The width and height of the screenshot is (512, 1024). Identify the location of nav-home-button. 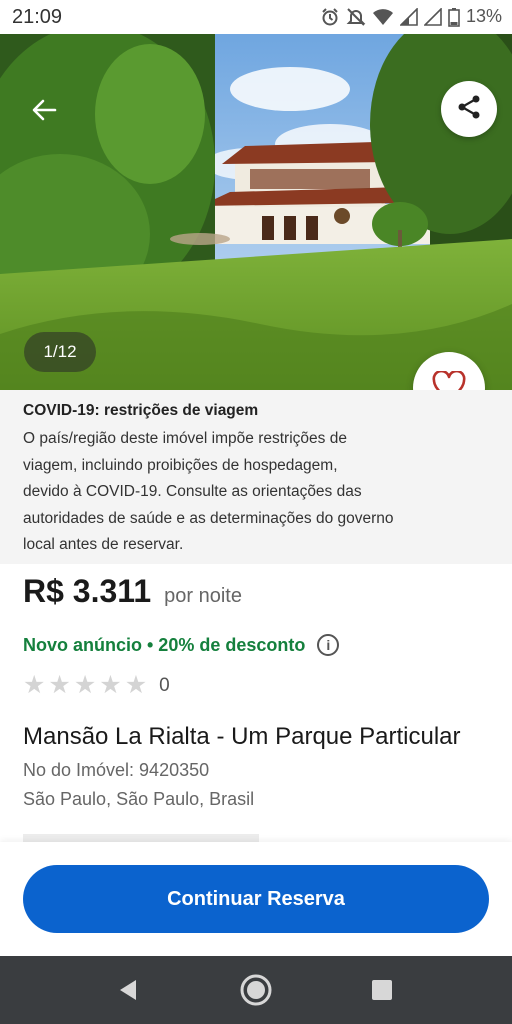
(256, 992).